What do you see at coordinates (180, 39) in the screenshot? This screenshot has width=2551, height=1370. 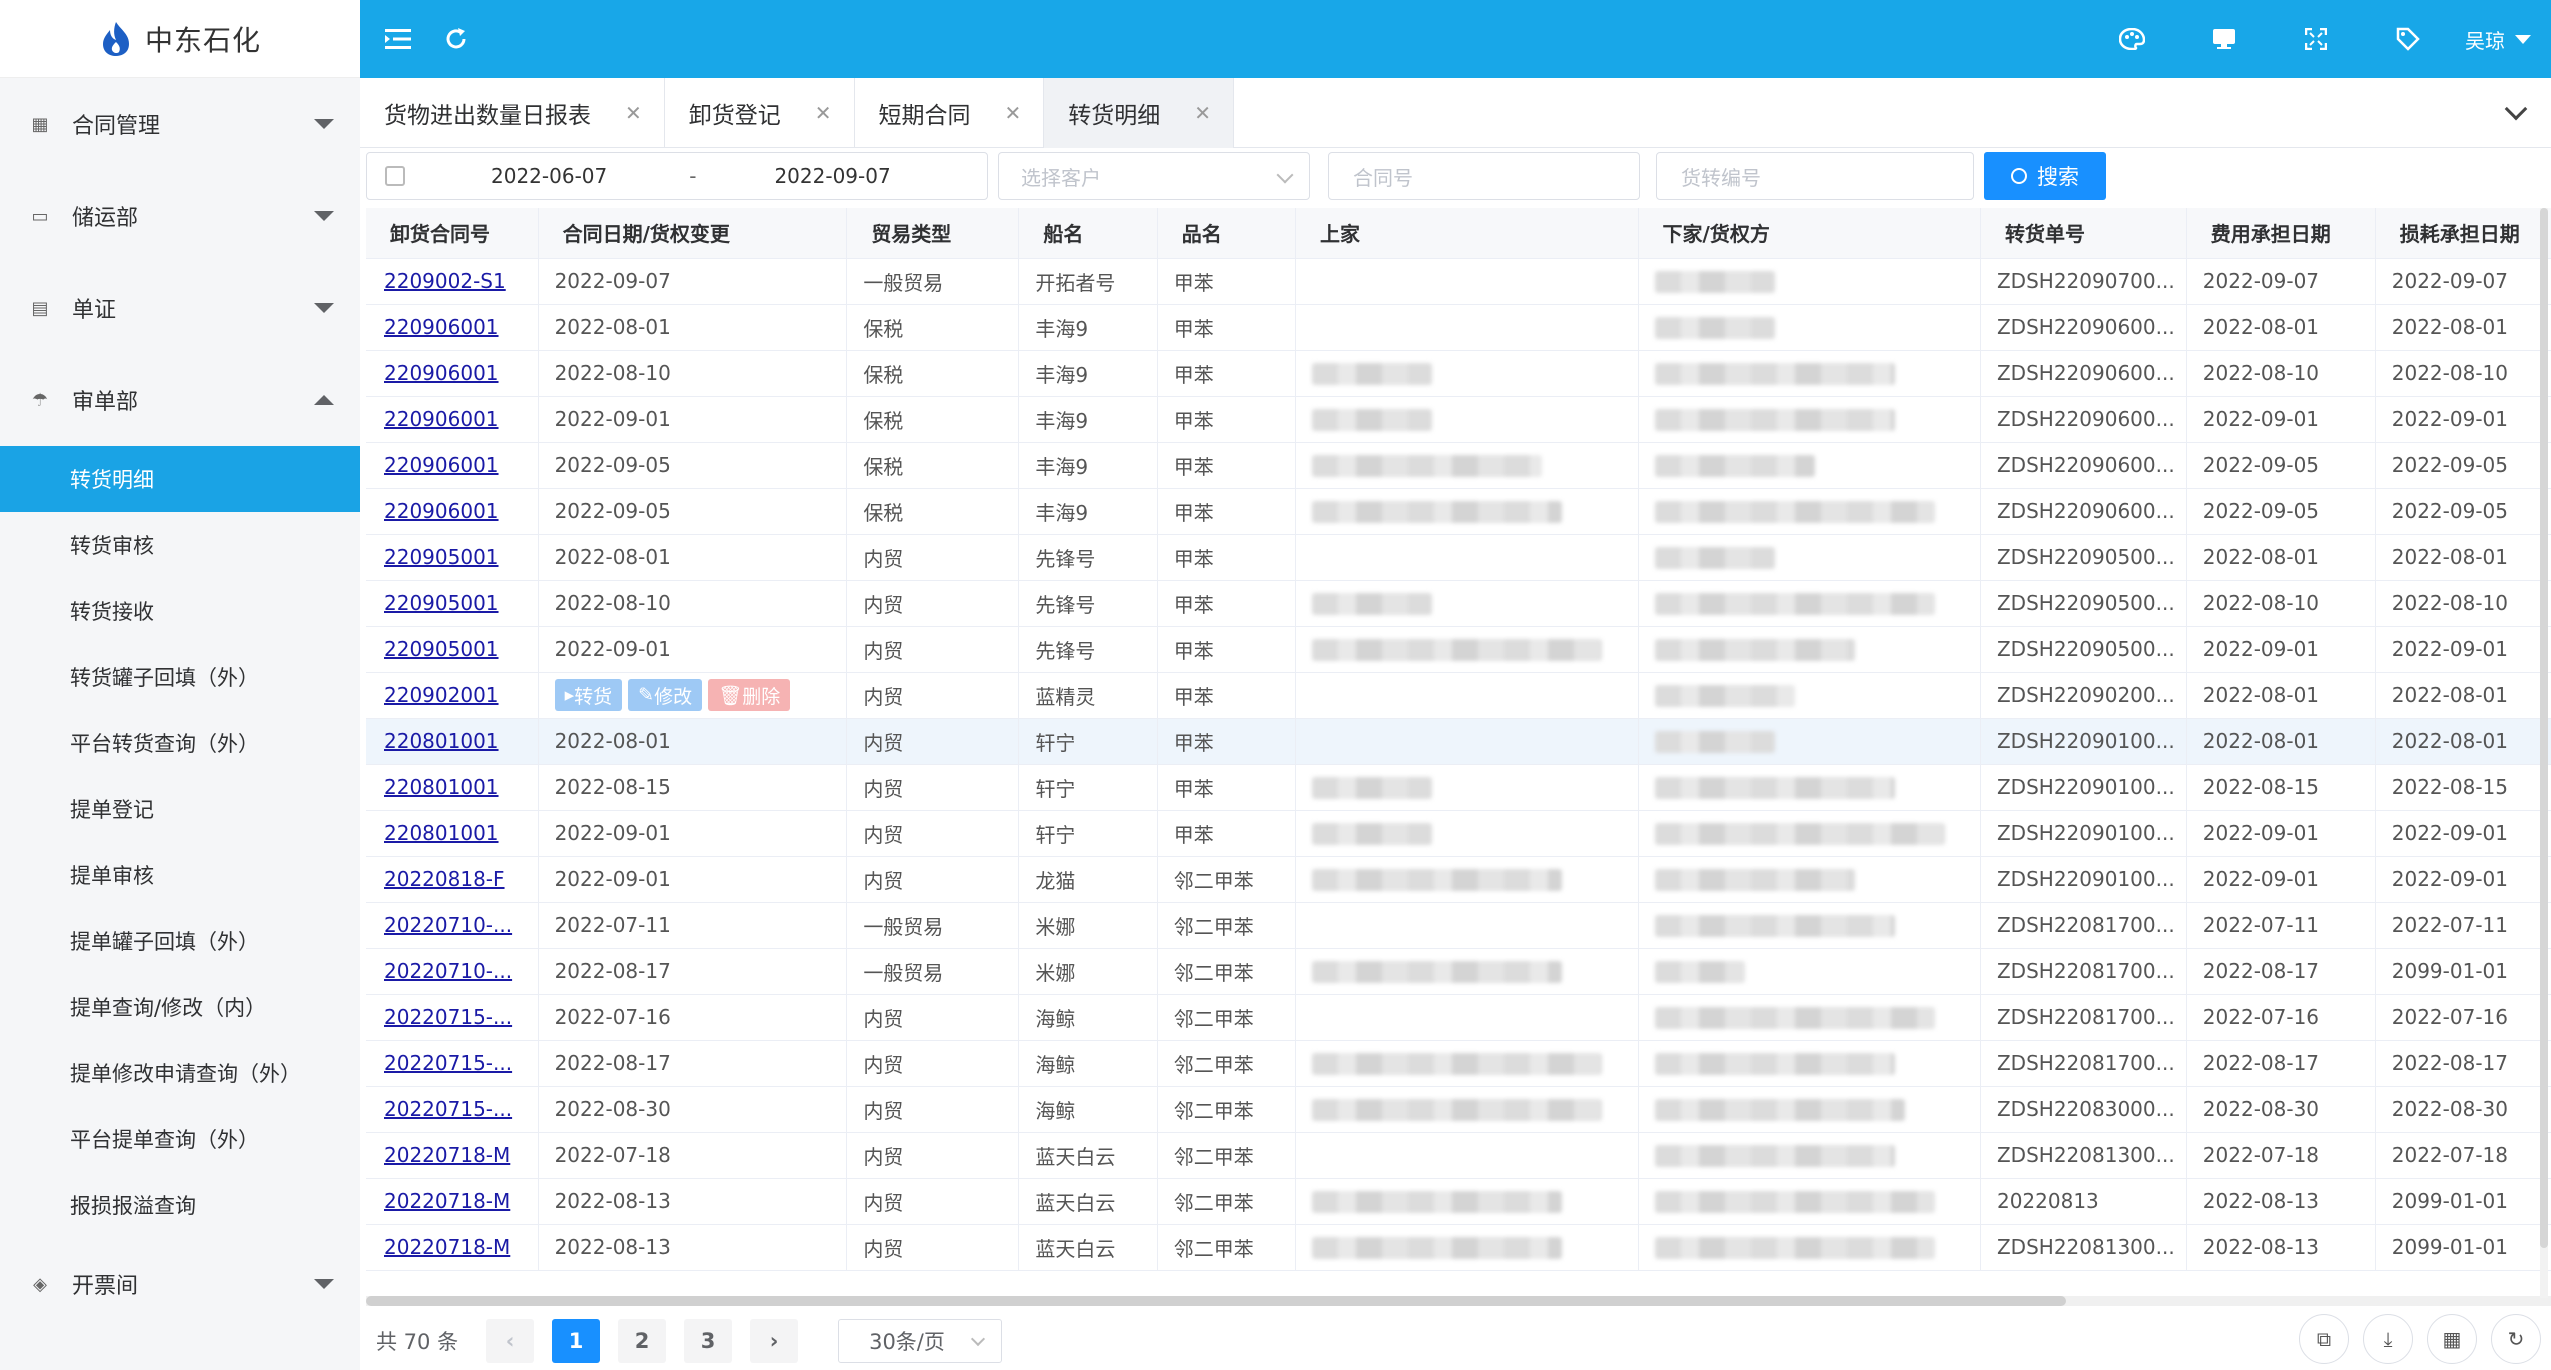 I see `logo: 中东石化` at bounding box center [180, 39].